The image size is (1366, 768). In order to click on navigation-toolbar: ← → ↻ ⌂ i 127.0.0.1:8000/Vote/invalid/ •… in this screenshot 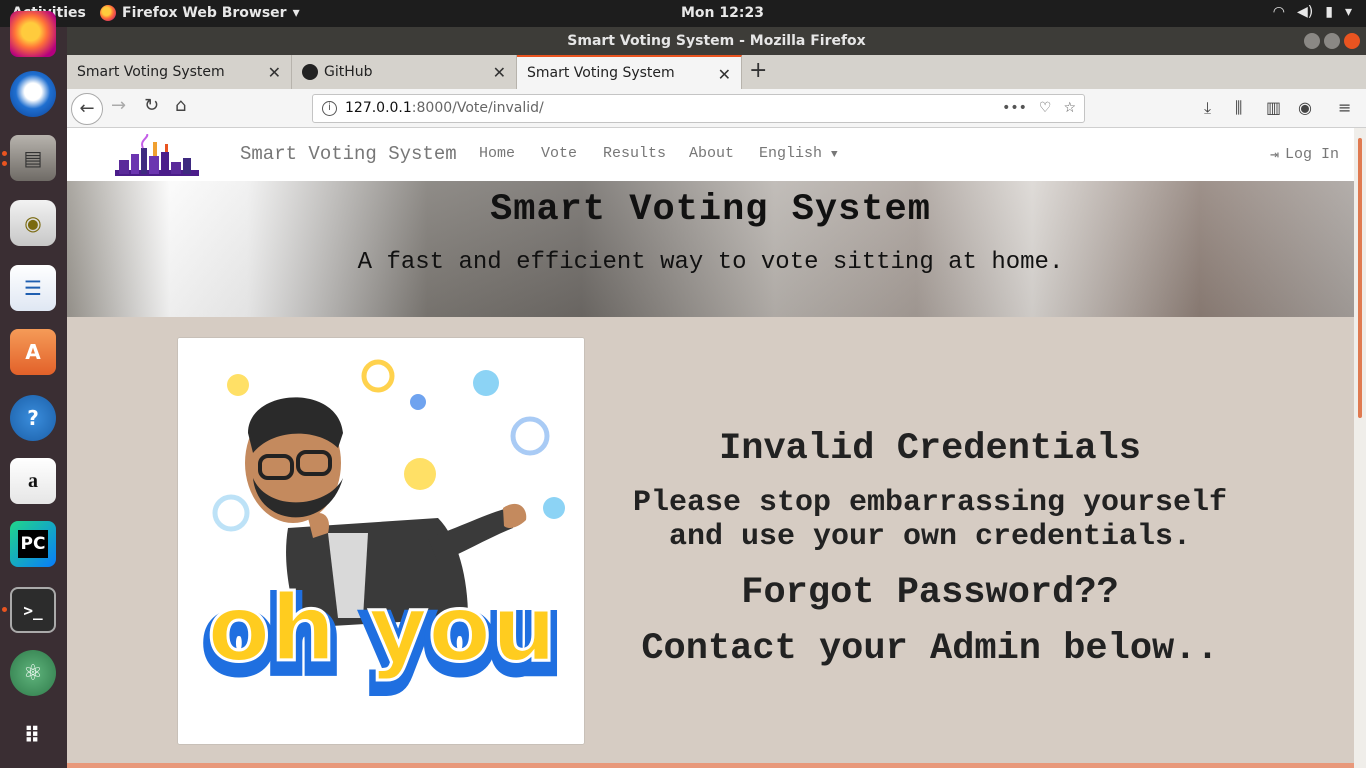, I will do `click(716, 108)`.